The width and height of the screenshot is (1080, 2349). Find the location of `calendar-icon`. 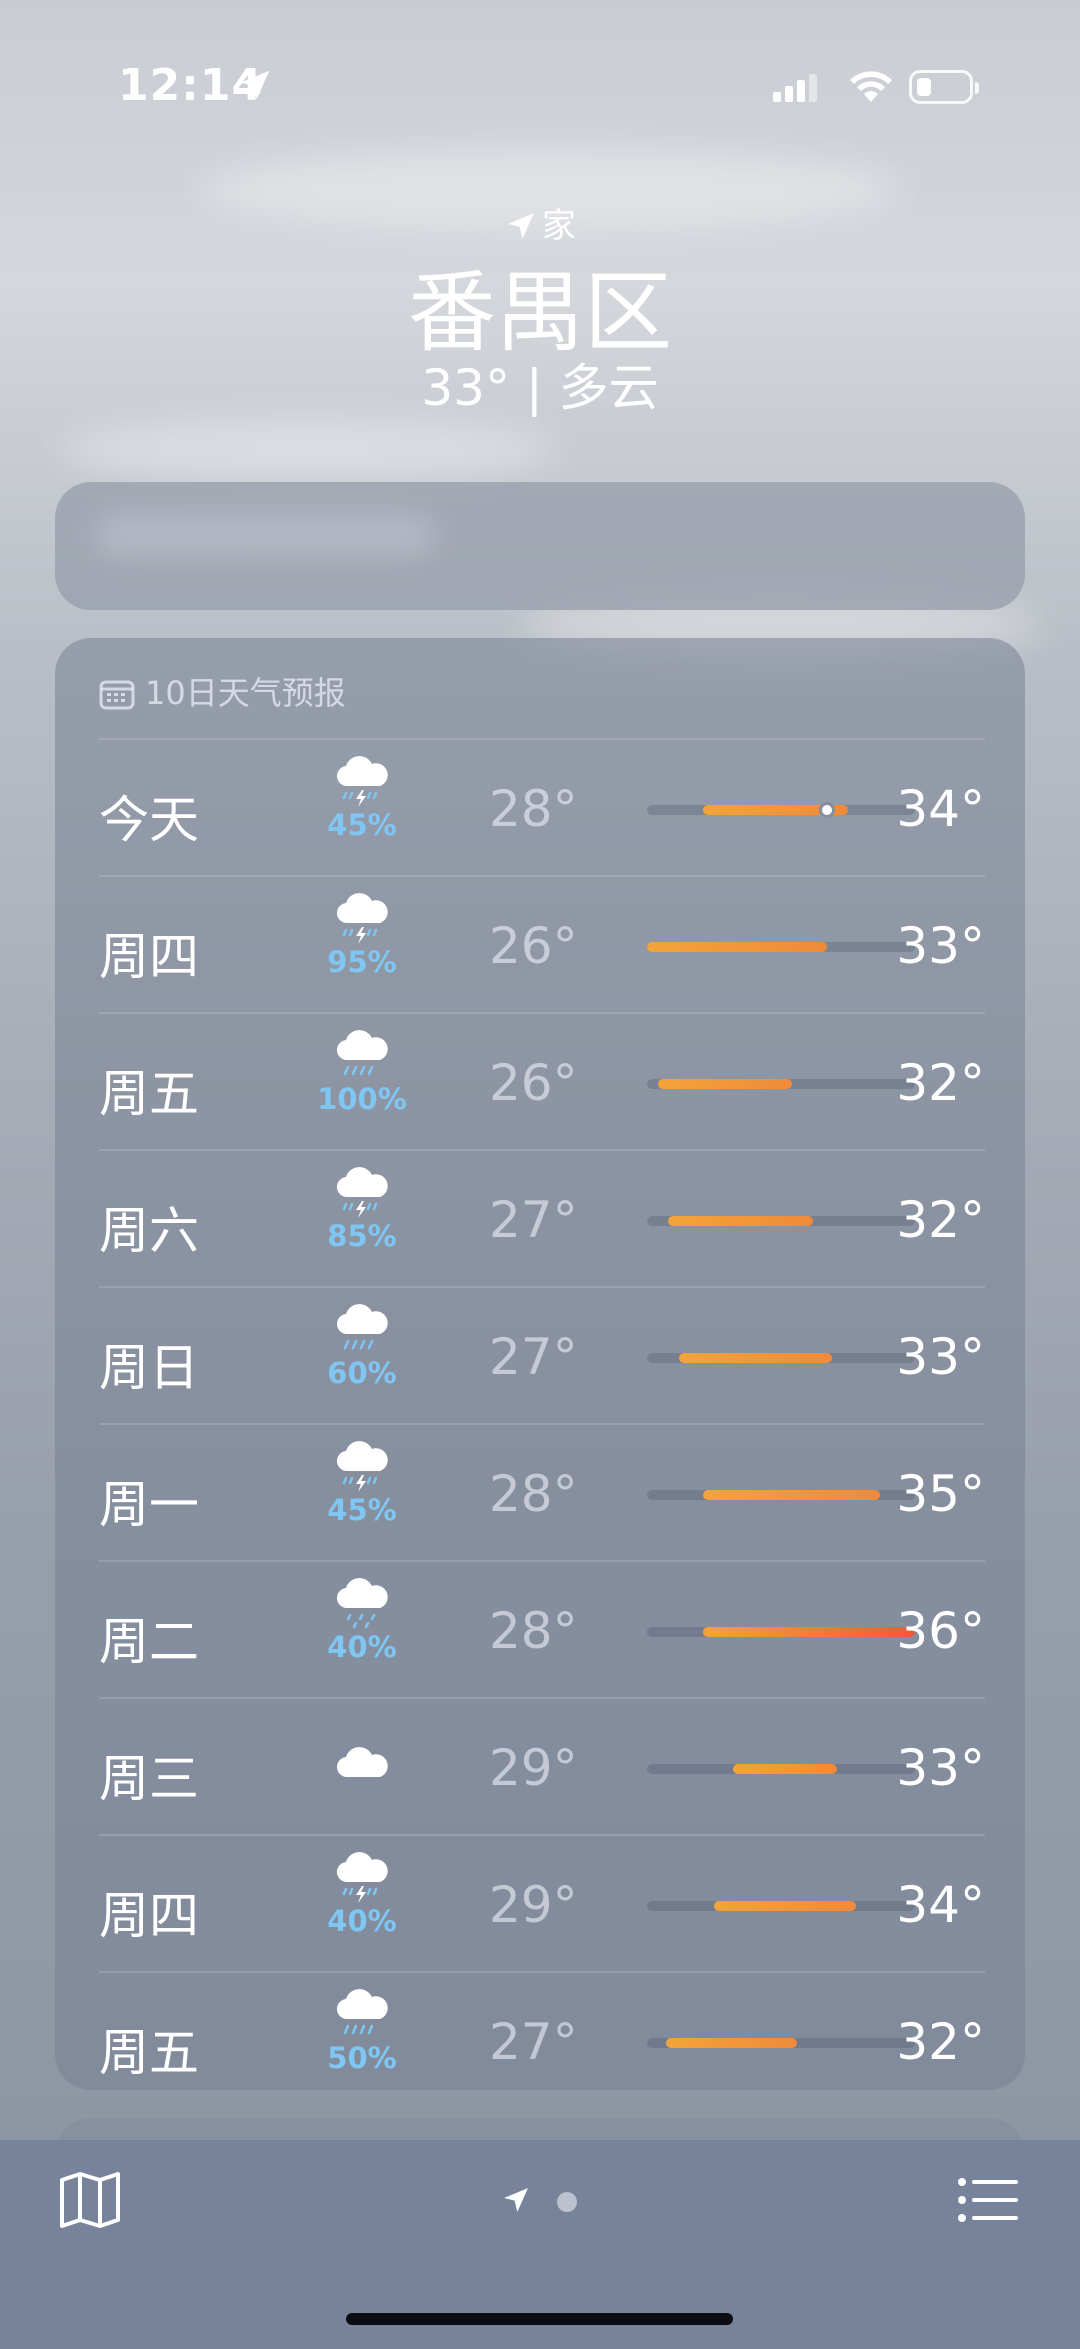

calendar-icon is located at coordinates (117, 695).